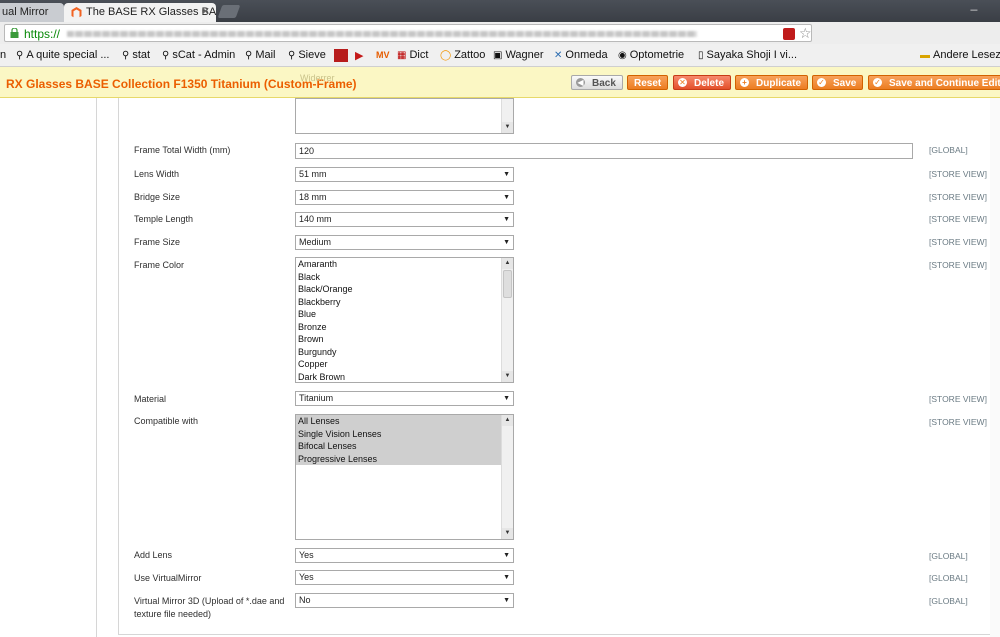 The height and width of the screenshot is (637, 1000). Describe the element at coordinates (136, 55) in the screenshot. I see `bookmark-item: ⚲ stat` at that location.